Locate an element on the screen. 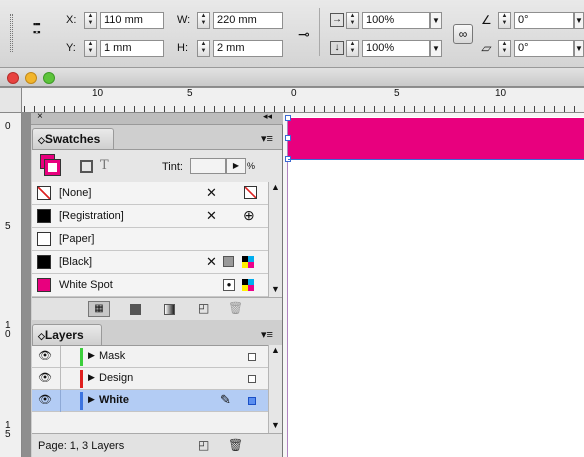  layers-tab: ◇Layers is located at coordinates (67, 334).